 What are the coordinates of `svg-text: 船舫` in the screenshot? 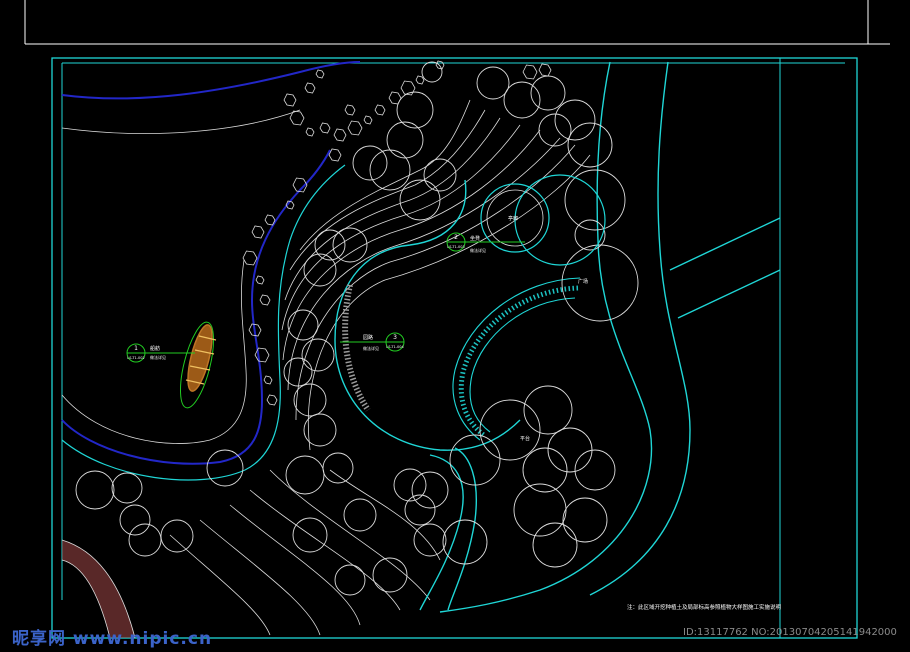 It's located at (155, 348).